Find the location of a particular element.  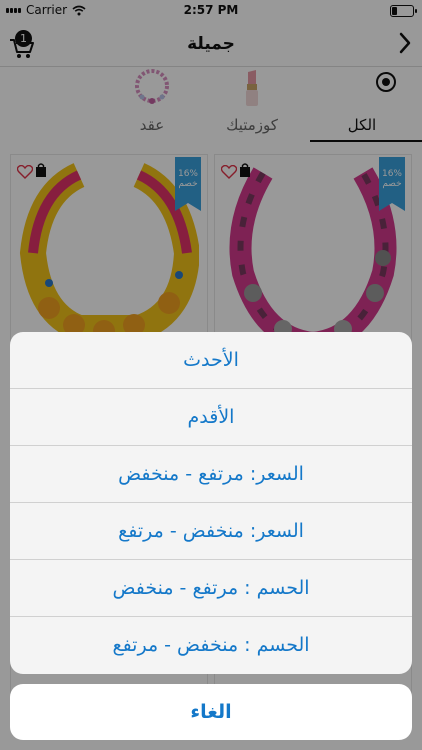

sort-discount-low-high-option: الحسم : منخفض - مرتفع is located at coordinates (211, 645).